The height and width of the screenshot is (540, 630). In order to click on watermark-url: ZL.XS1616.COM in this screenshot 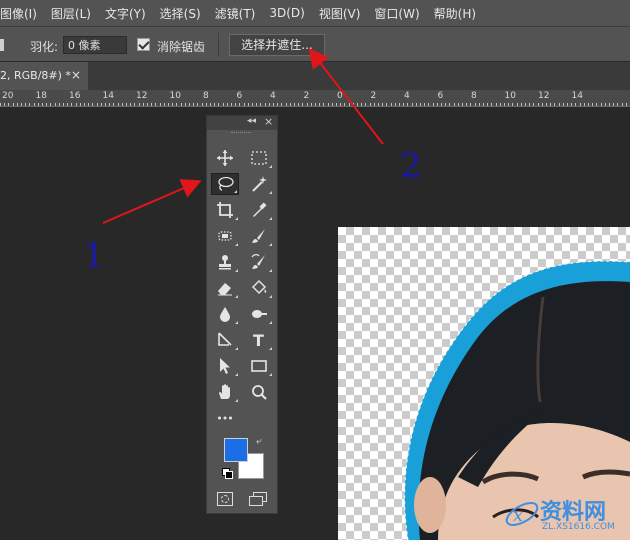, I will do `click(578, 527)`.